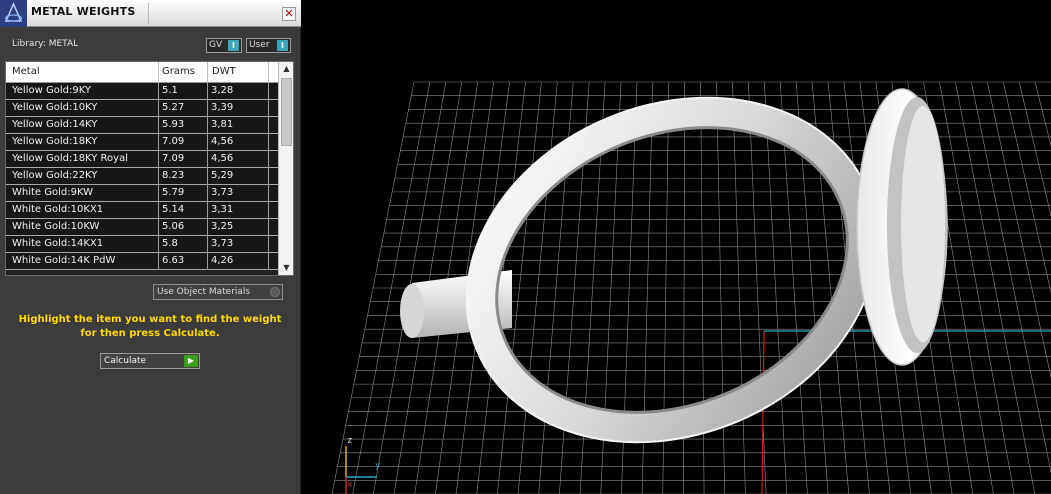  What do you see at coordinates (763, 412) in the screenshot?
I see `x-axis-line` at bounding box center [763, 412].